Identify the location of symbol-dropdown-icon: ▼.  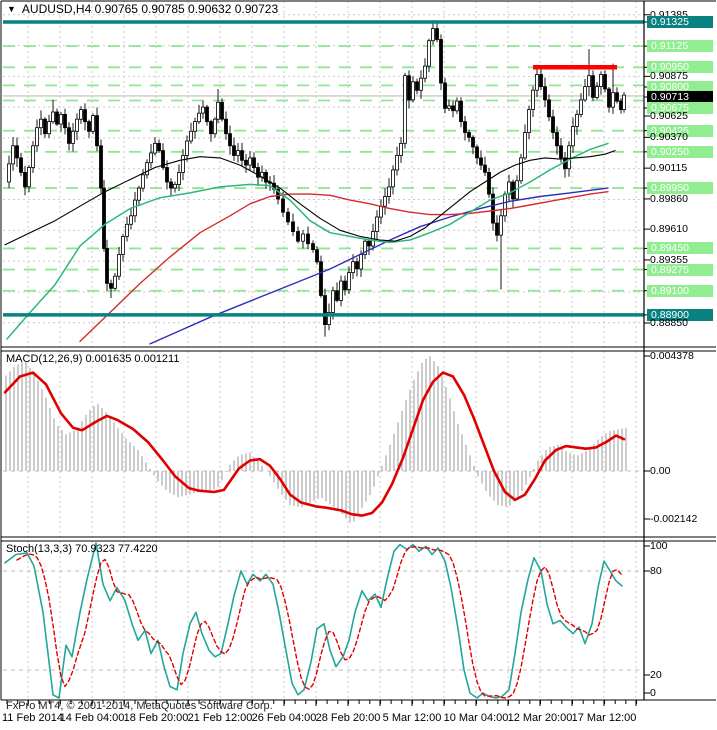
(11, 9).